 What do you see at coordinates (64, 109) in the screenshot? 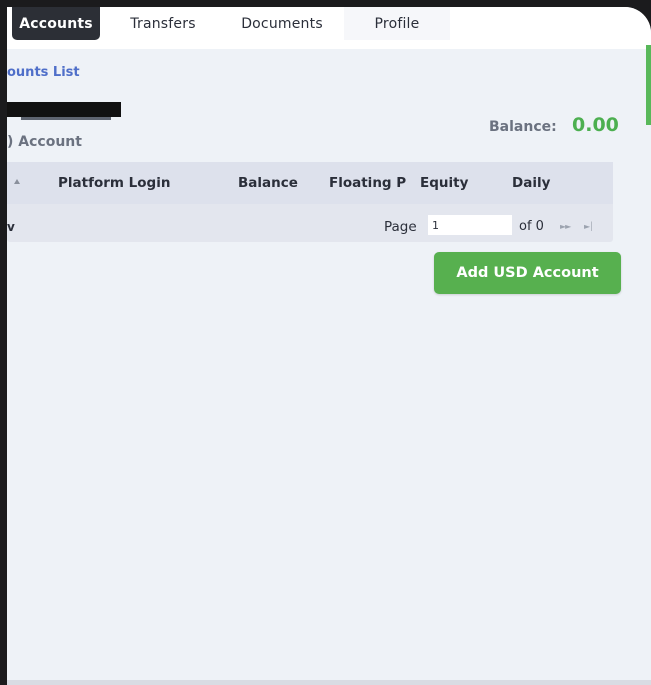
I see `redacted-account-id` at bounding box center [64, 109].